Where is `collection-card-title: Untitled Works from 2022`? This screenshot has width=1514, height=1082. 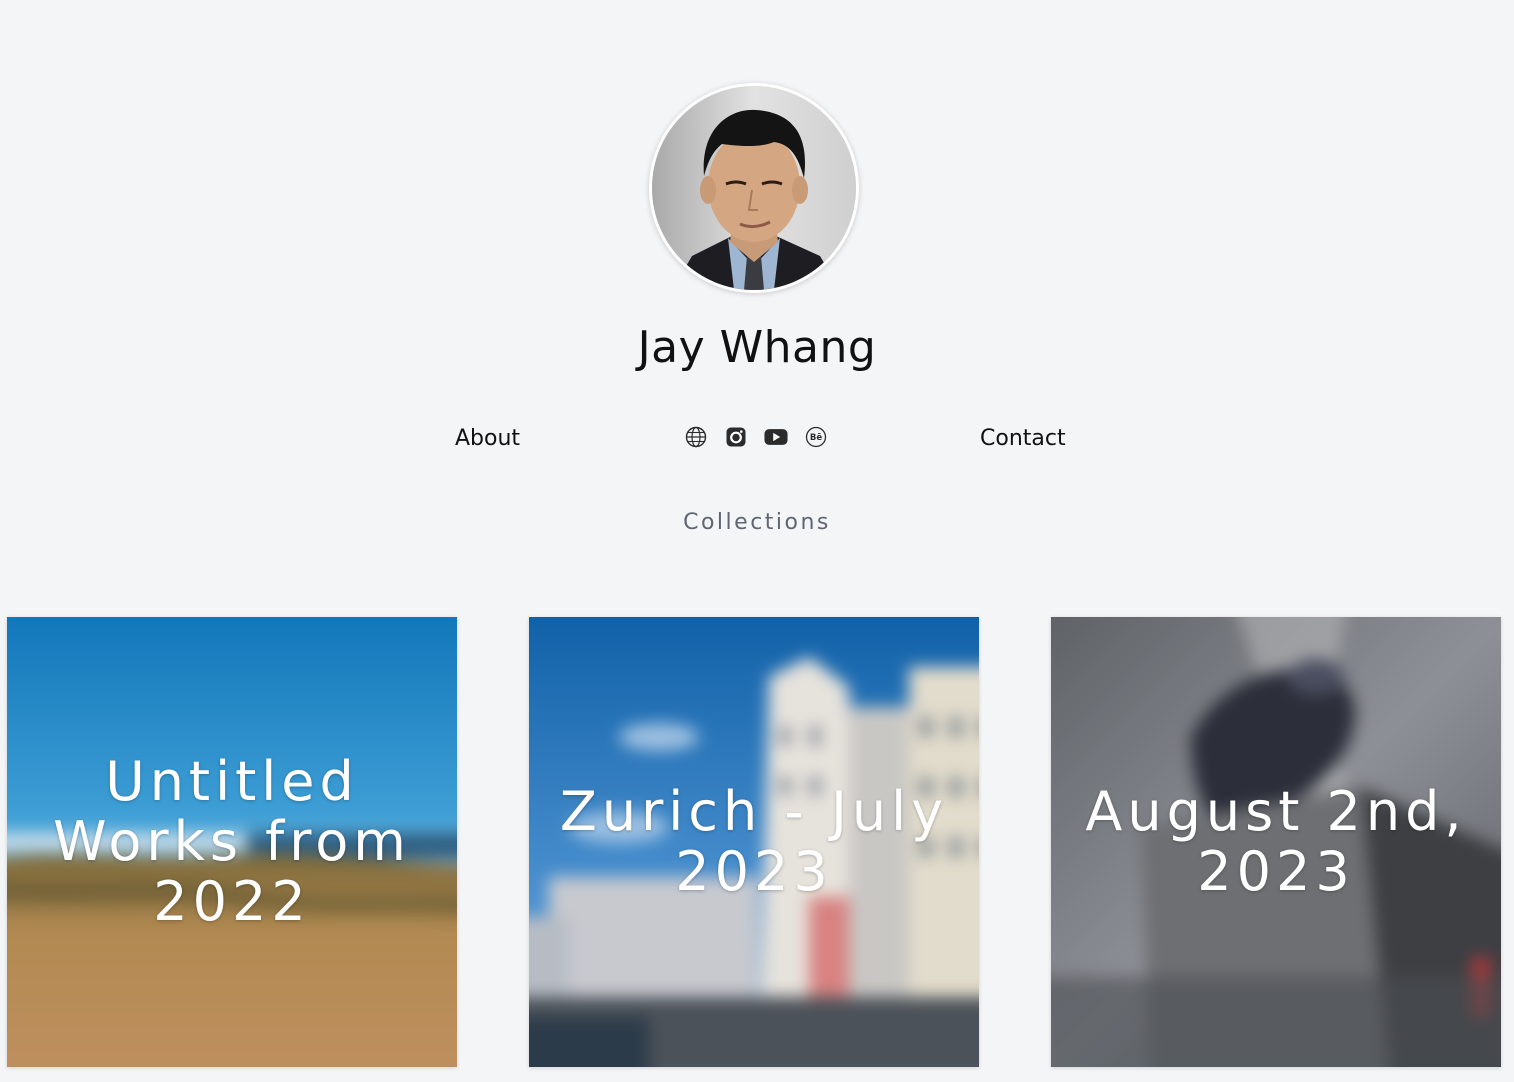
collection-card-title: Untitled Works from 2022 is located at coordinates (232, 841).